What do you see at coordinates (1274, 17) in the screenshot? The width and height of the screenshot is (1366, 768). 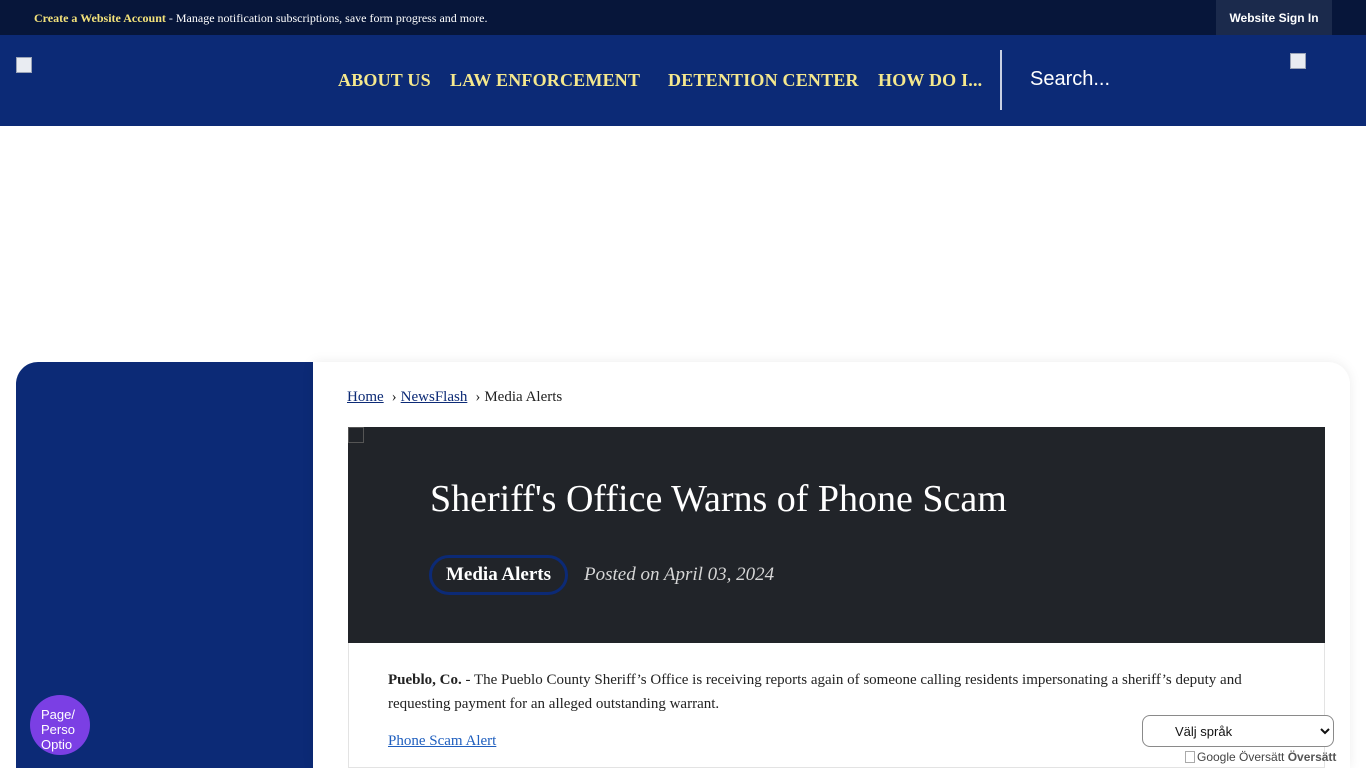 I see `sign-in-button: Website Sign In` at bounding box center [1274, 17].